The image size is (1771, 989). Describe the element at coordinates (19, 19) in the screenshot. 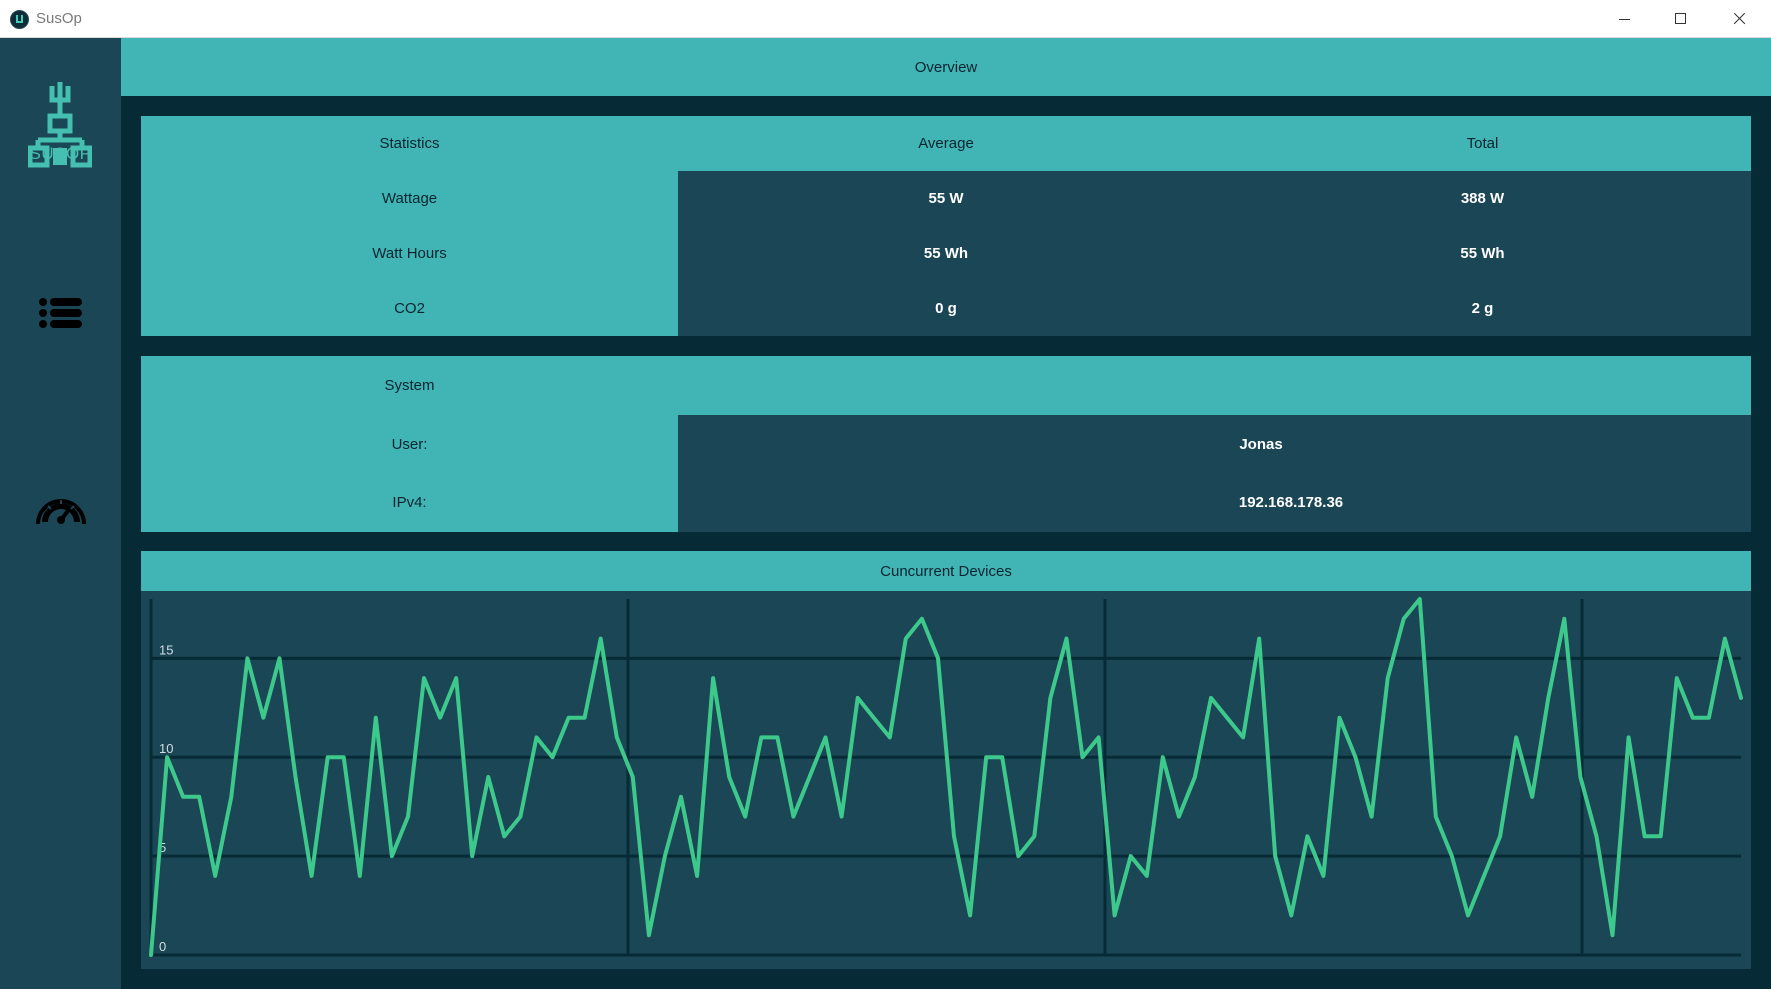

I see `app-icon` at that location.